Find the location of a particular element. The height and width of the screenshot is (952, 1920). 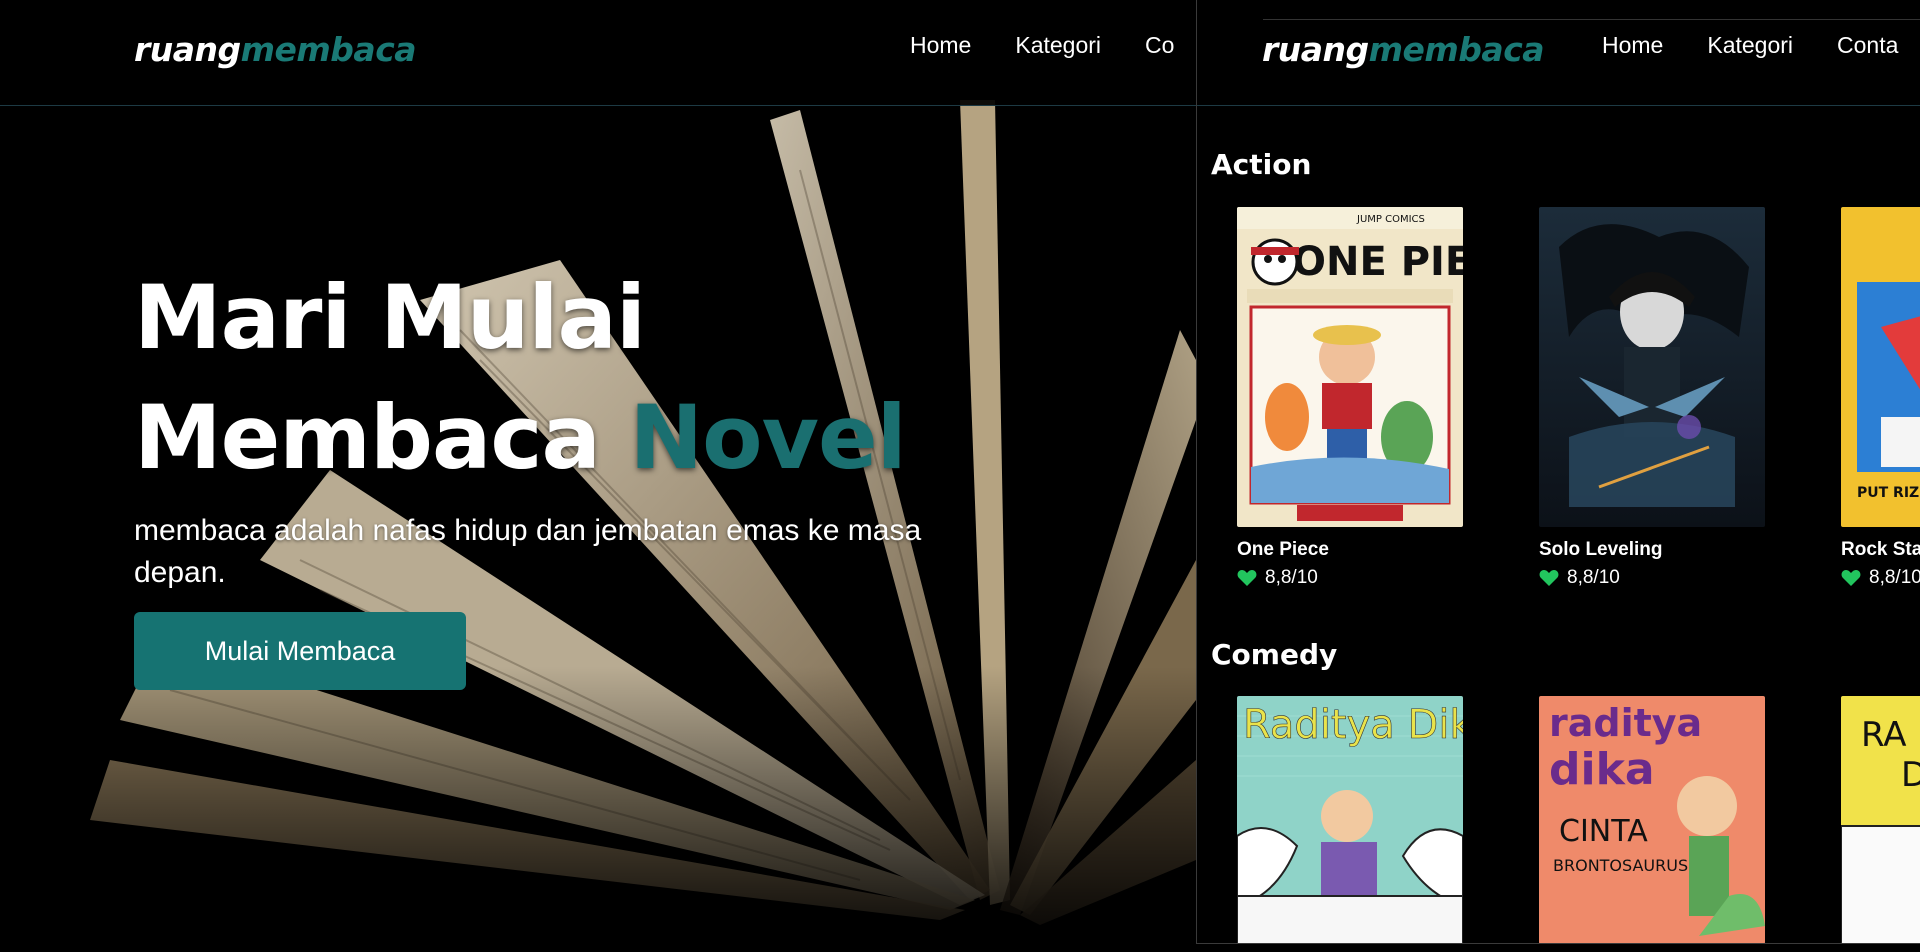

nav-kategori: Kategori is located at coordinates (1058, 45).